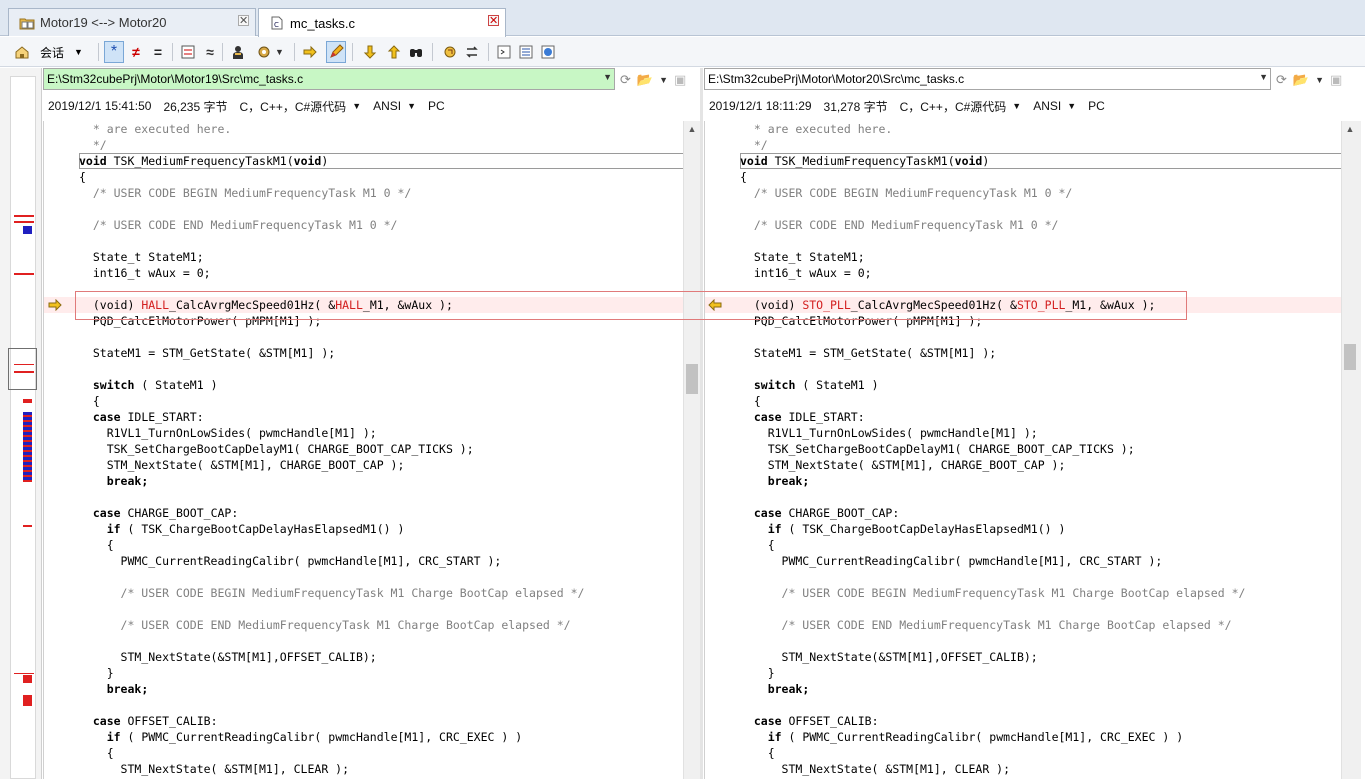 The height and width of the screenshot is (779, 1365). What do you see at coordinates (203, 161) in the screenshot?
I see `code-line: void TSK_MediumFrequencyTaskM1(void)` at bounding box center [203, 161].